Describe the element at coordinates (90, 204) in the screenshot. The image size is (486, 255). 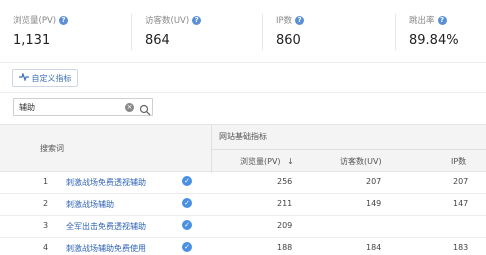
I see `keyword-link: 刺激战场辅助` at that location.